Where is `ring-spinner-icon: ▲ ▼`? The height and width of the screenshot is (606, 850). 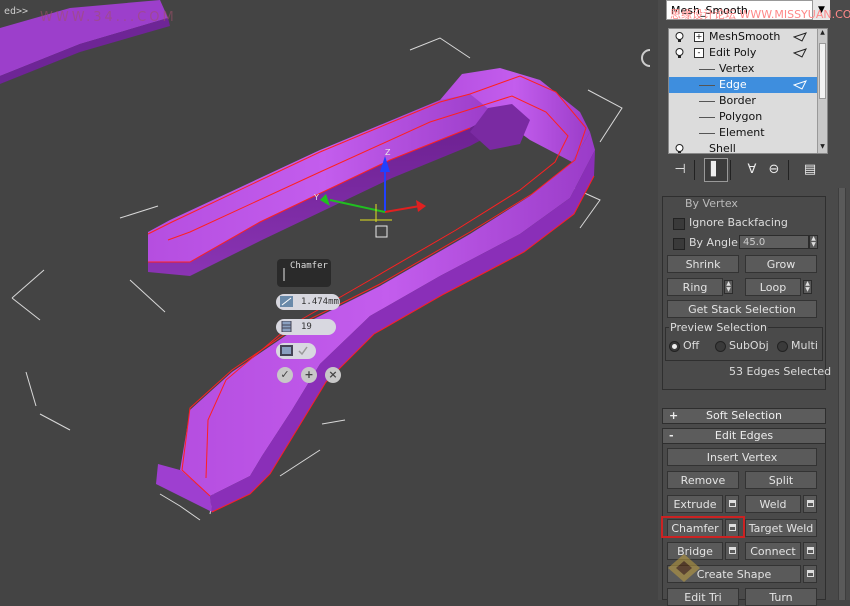
ring-spinner-icon: ▲ ▼ is located at coordinates (728, 287).